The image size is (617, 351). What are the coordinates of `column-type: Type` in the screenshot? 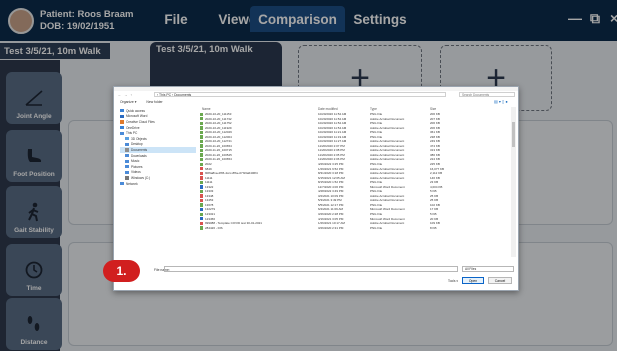 It's located at (373, 109).